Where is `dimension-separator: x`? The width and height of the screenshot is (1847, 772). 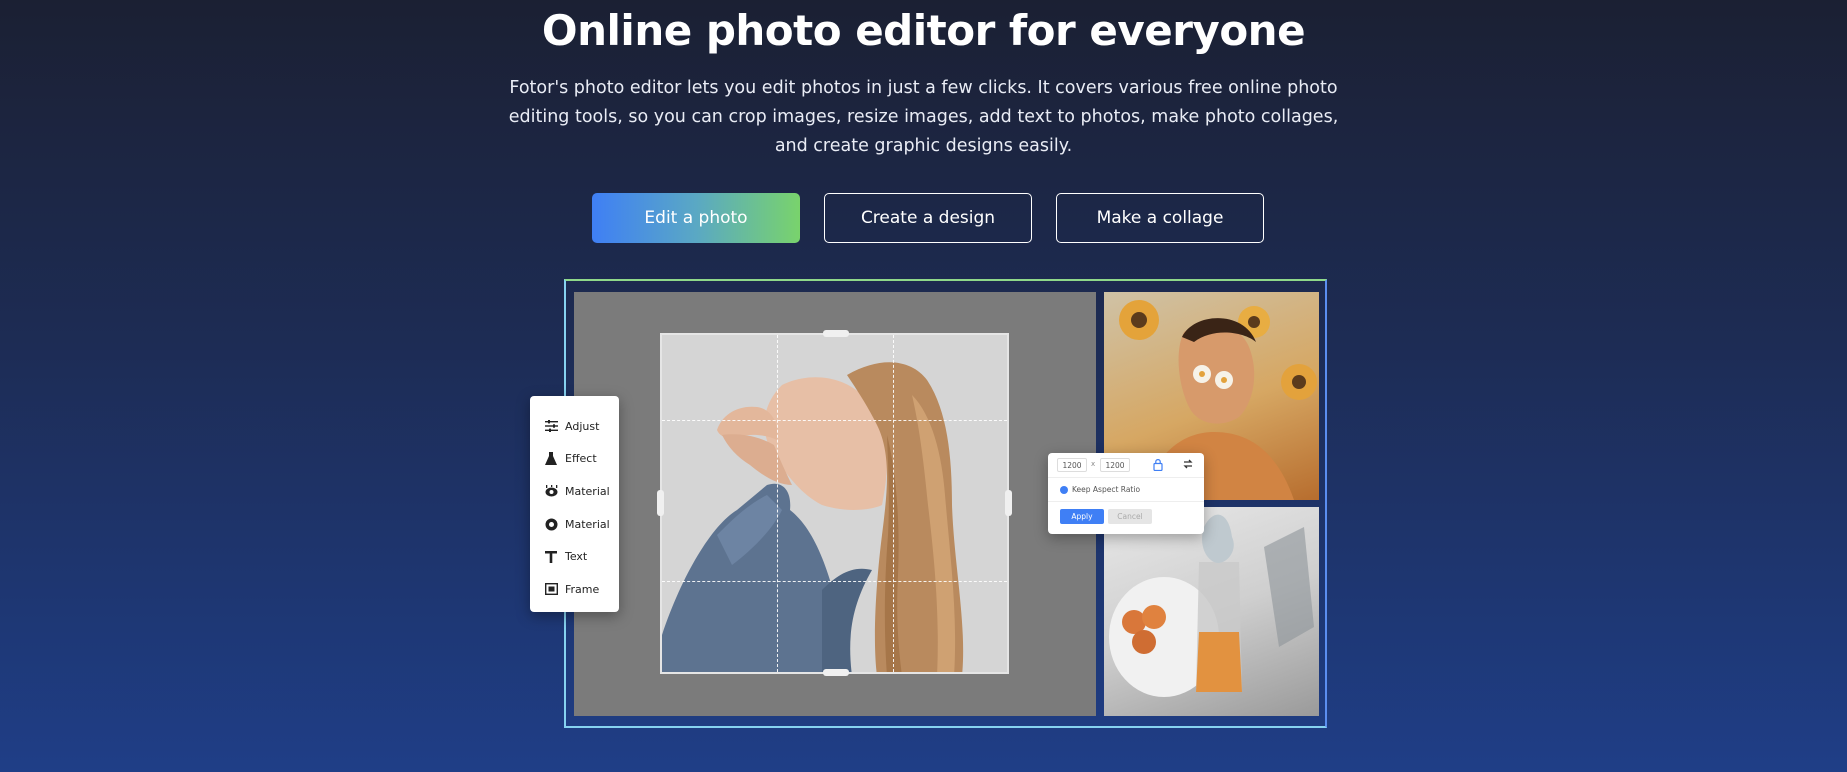
dimension-separator: x is located at coordinates (1093, 464).